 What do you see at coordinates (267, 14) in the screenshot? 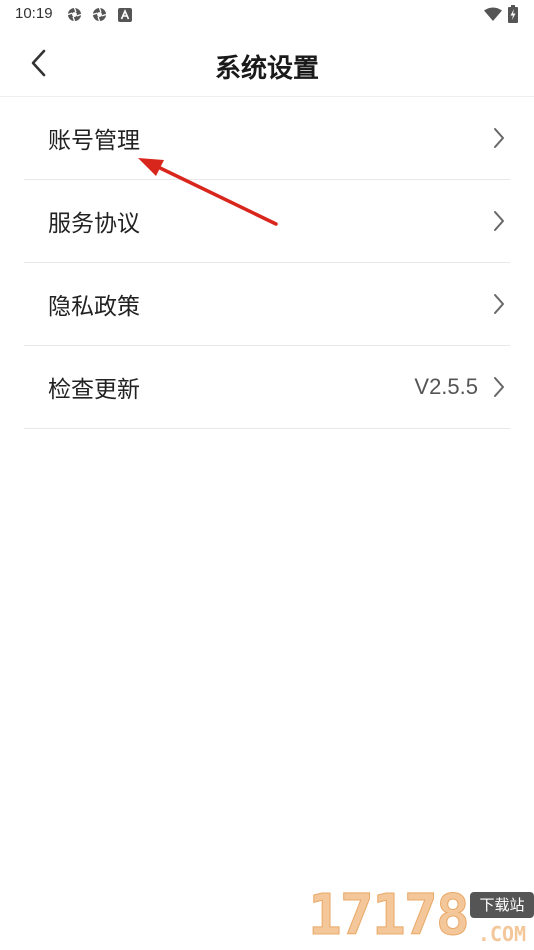
I see `status-bar: 10:19` at bounding box center [267, 14].